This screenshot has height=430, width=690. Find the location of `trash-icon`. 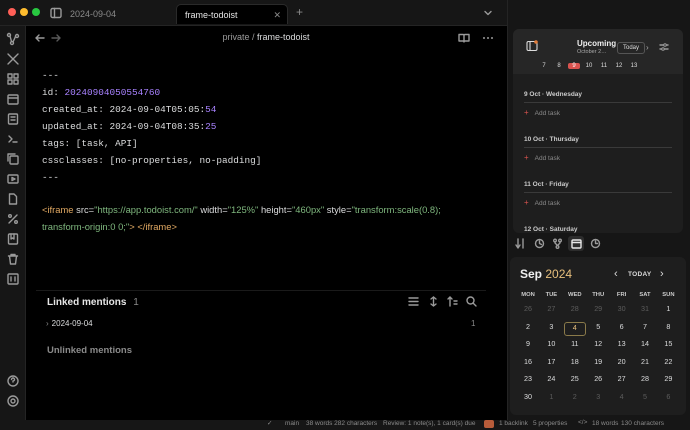

trash-icon is located at coordinates (13, 259).